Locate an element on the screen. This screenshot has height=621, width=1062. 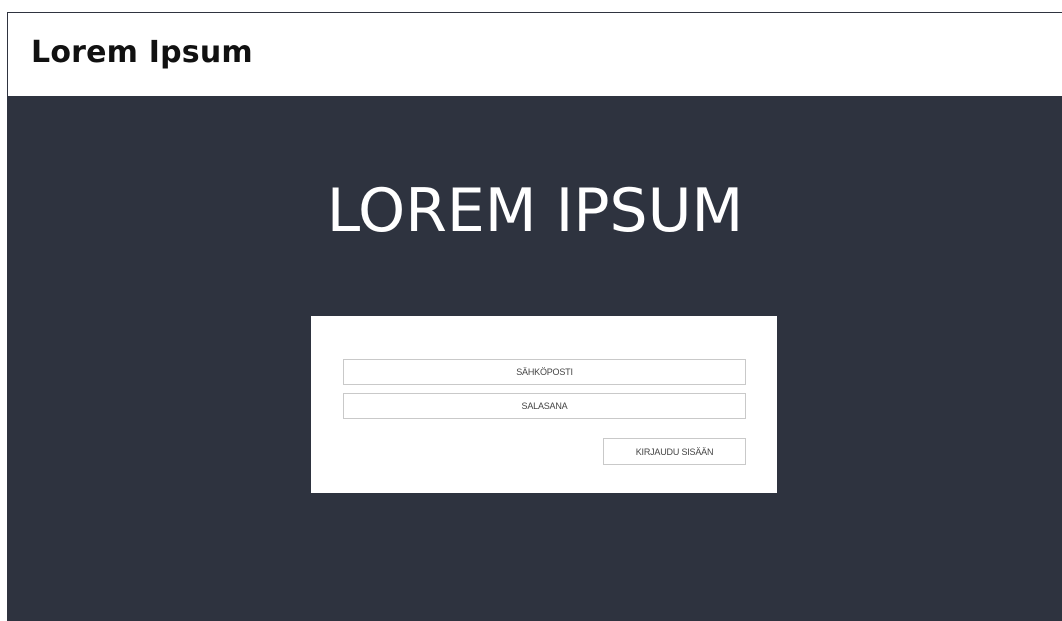
password-field is located at coordinates (544, 406).